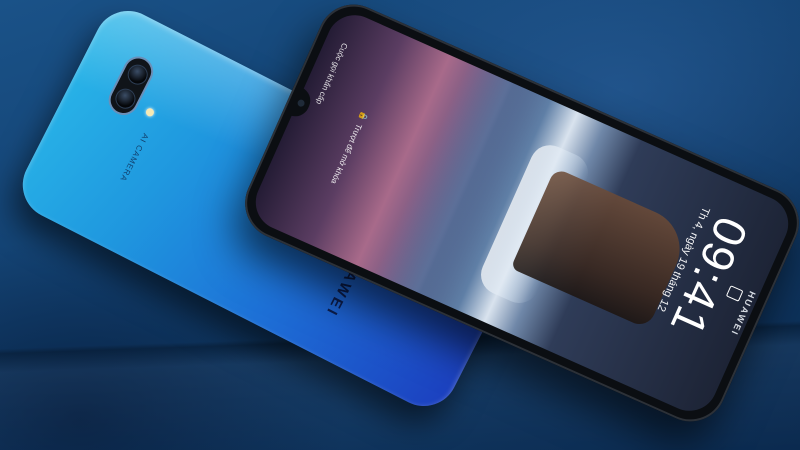 The height and width of the screenshot is (450, 800). What do you see at coordinates (346, 154) in the screenshot?
I see `swipe-hint-text: Trượt để mở khóa` at bounding box center [346, 154].